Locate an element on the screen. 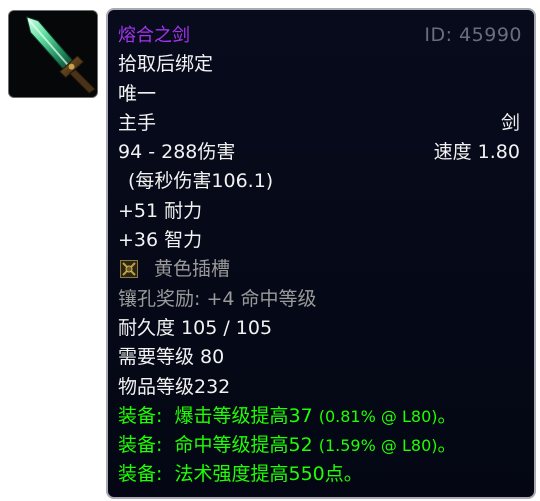  dps-text: (每秒伤害106.1) is located at coordinates (201, 181).